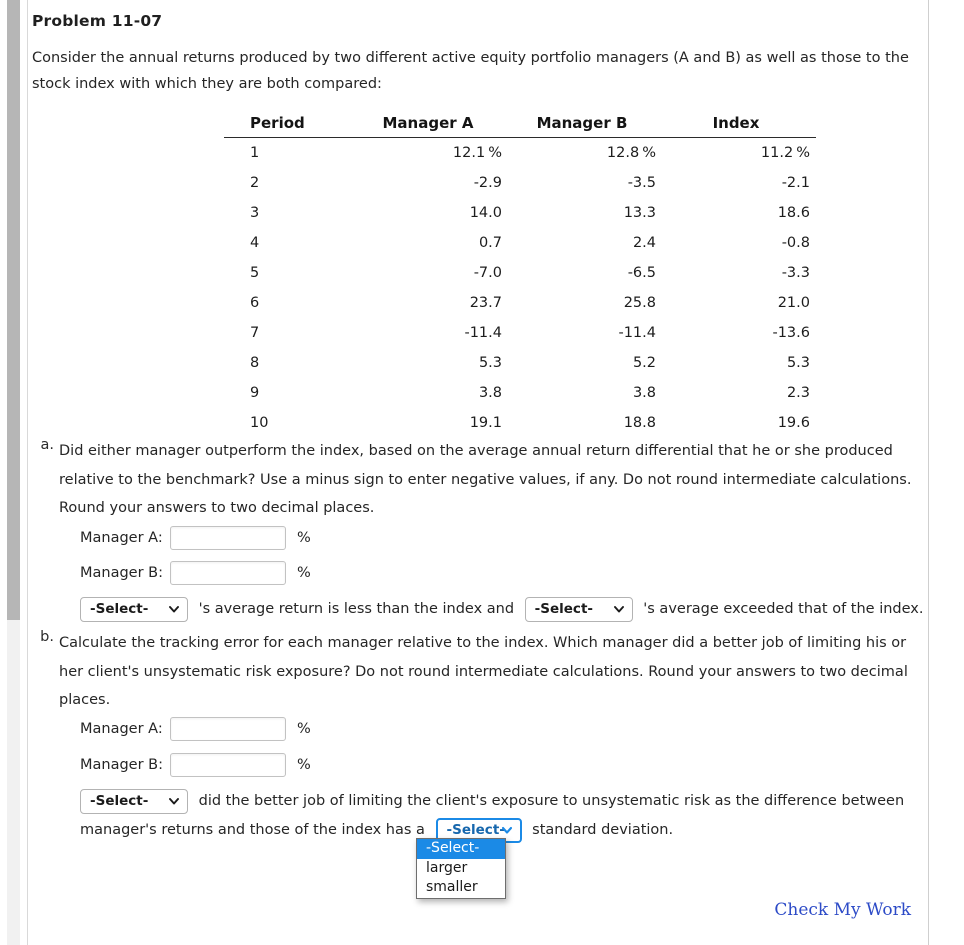  I want to click on cell-value: 12.1, so click(469, 153).